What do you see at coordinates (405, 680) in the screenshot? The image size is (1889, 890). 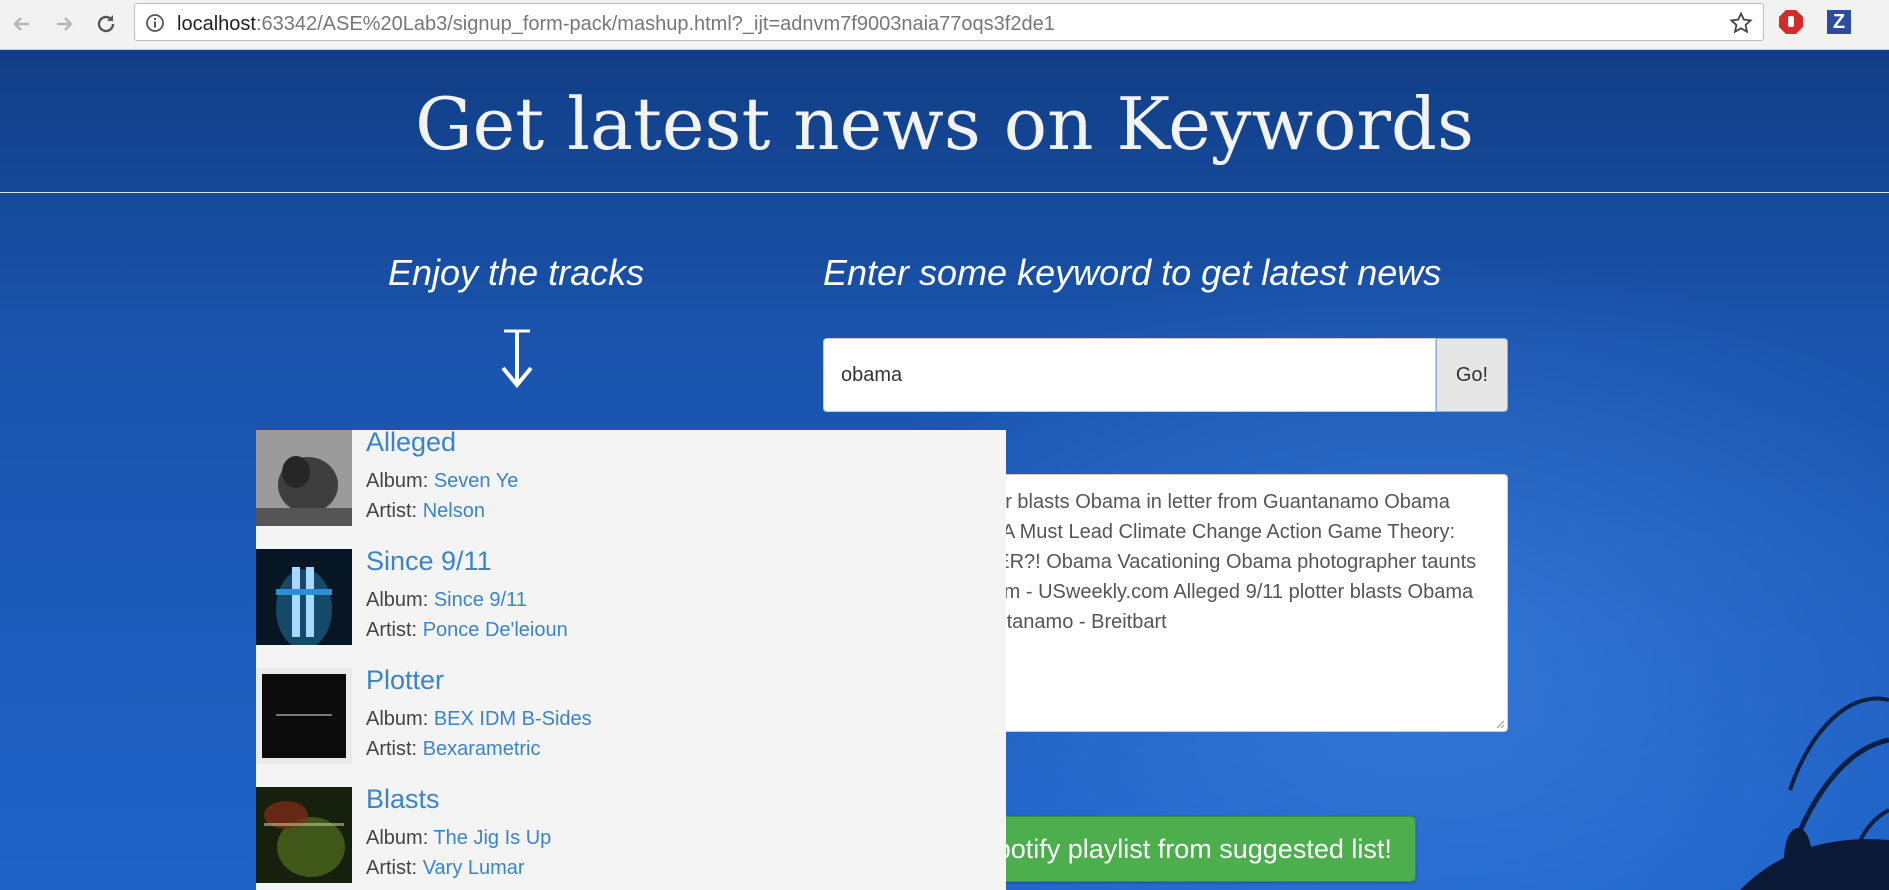 I see `track-title-link: Plotter` at bounding box center [405, 680].